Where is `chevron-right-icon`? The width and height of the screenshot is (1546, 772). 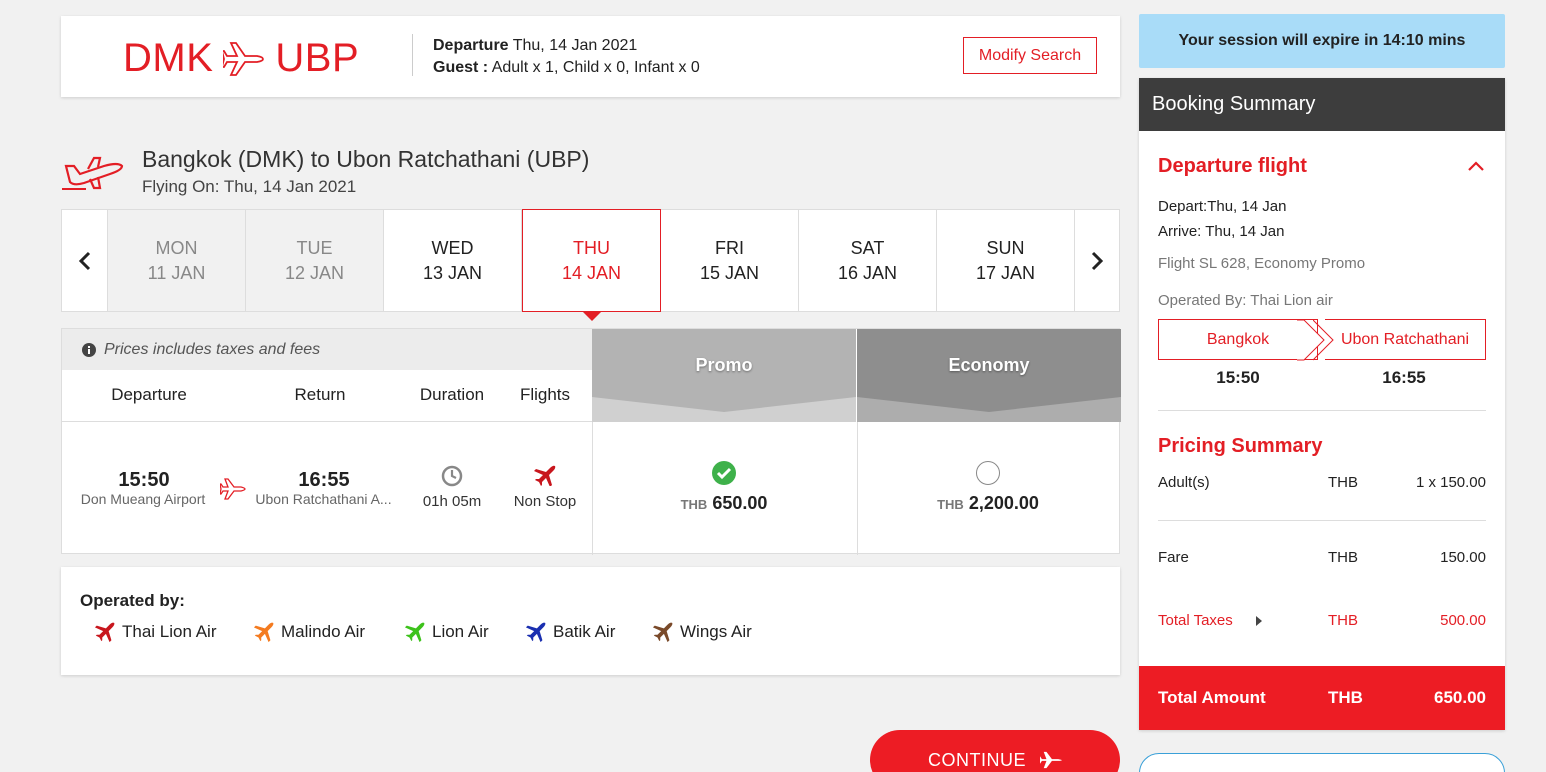 chevron-right-icon is located at coordinates (1097, 260).